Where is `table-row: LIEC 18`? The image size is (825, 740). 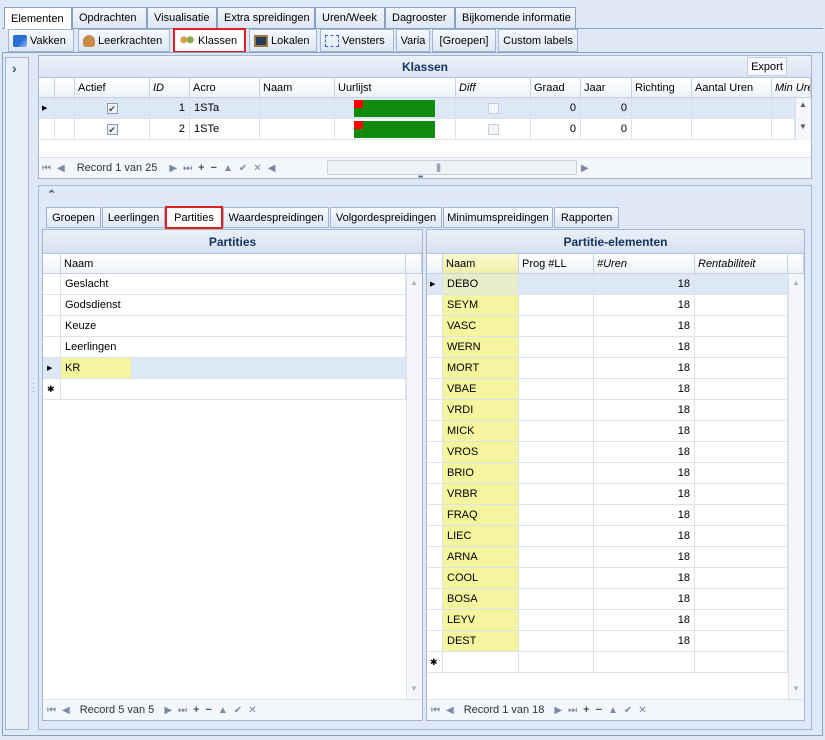 table-row: LIEC 18 is located at coordinates (607, 536).